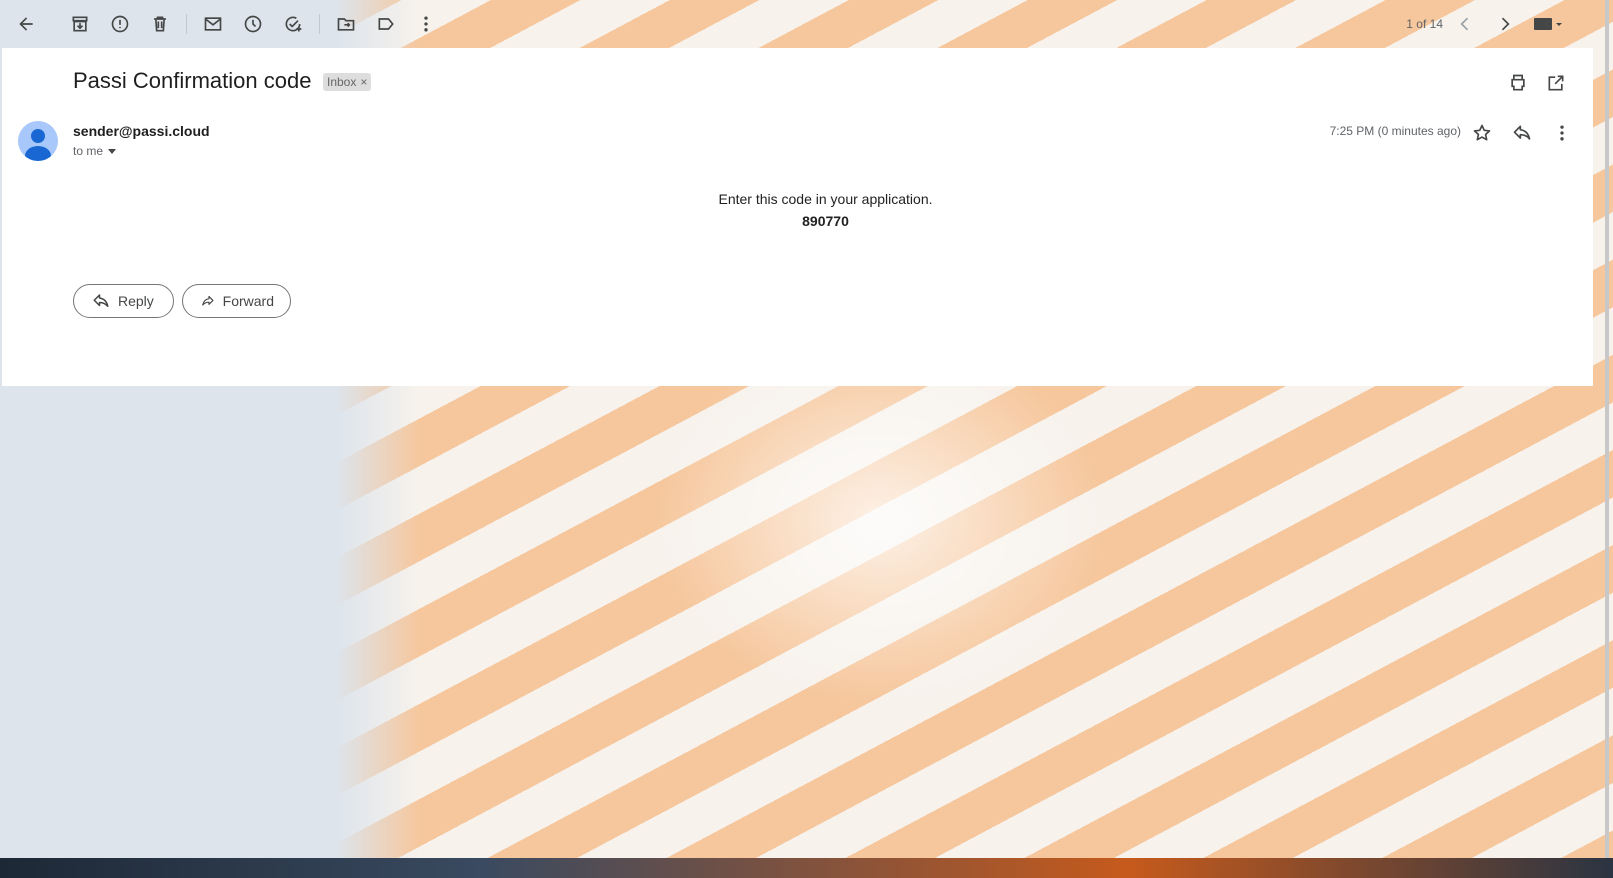  I want to click on remove-label-icon: ×, so click(363, 82).